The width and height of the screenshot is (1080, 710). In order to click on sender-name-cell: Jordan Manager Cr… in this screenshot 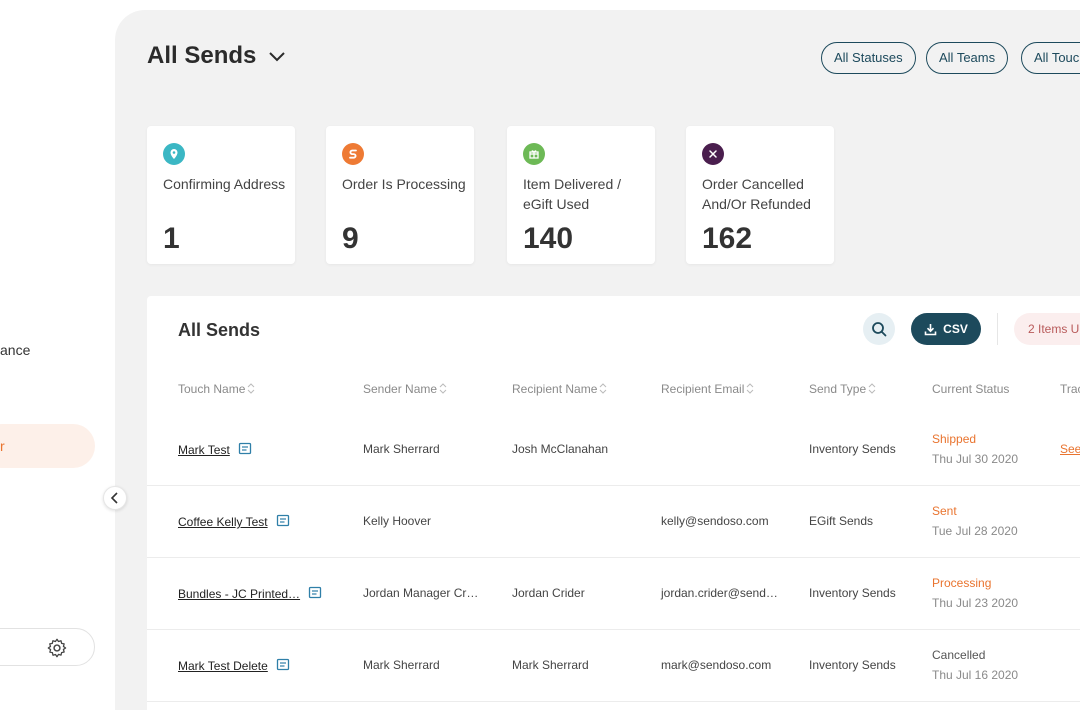, I will do `click(421, 593)`.